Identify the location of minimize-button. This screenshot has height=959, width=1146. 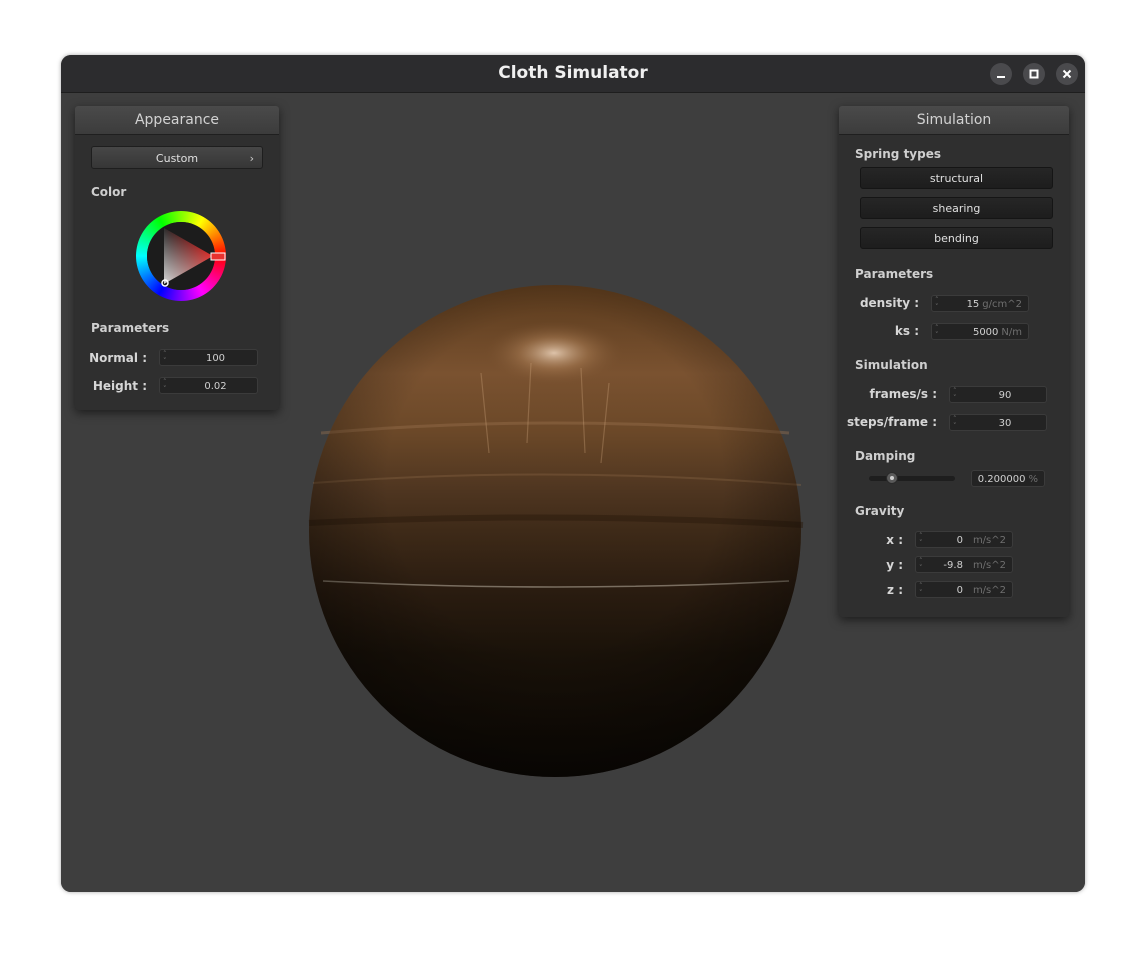
(1001, 74).